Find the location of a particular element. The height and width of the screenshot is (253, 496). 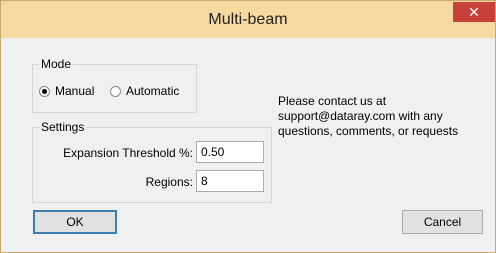

mode-groupbox: Mode Manual Automatic is located at coordinates (114, 85).